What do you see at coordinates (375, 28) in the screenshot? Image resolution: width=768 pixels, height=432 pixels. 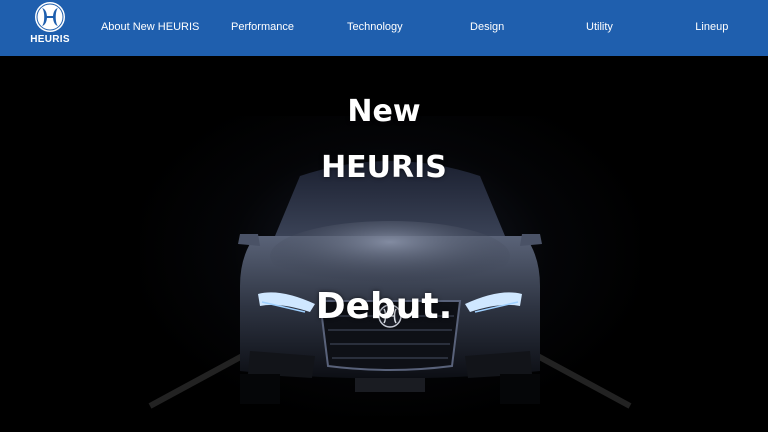 I see `nav-technology: Technology` at bounding box center [375, 28].